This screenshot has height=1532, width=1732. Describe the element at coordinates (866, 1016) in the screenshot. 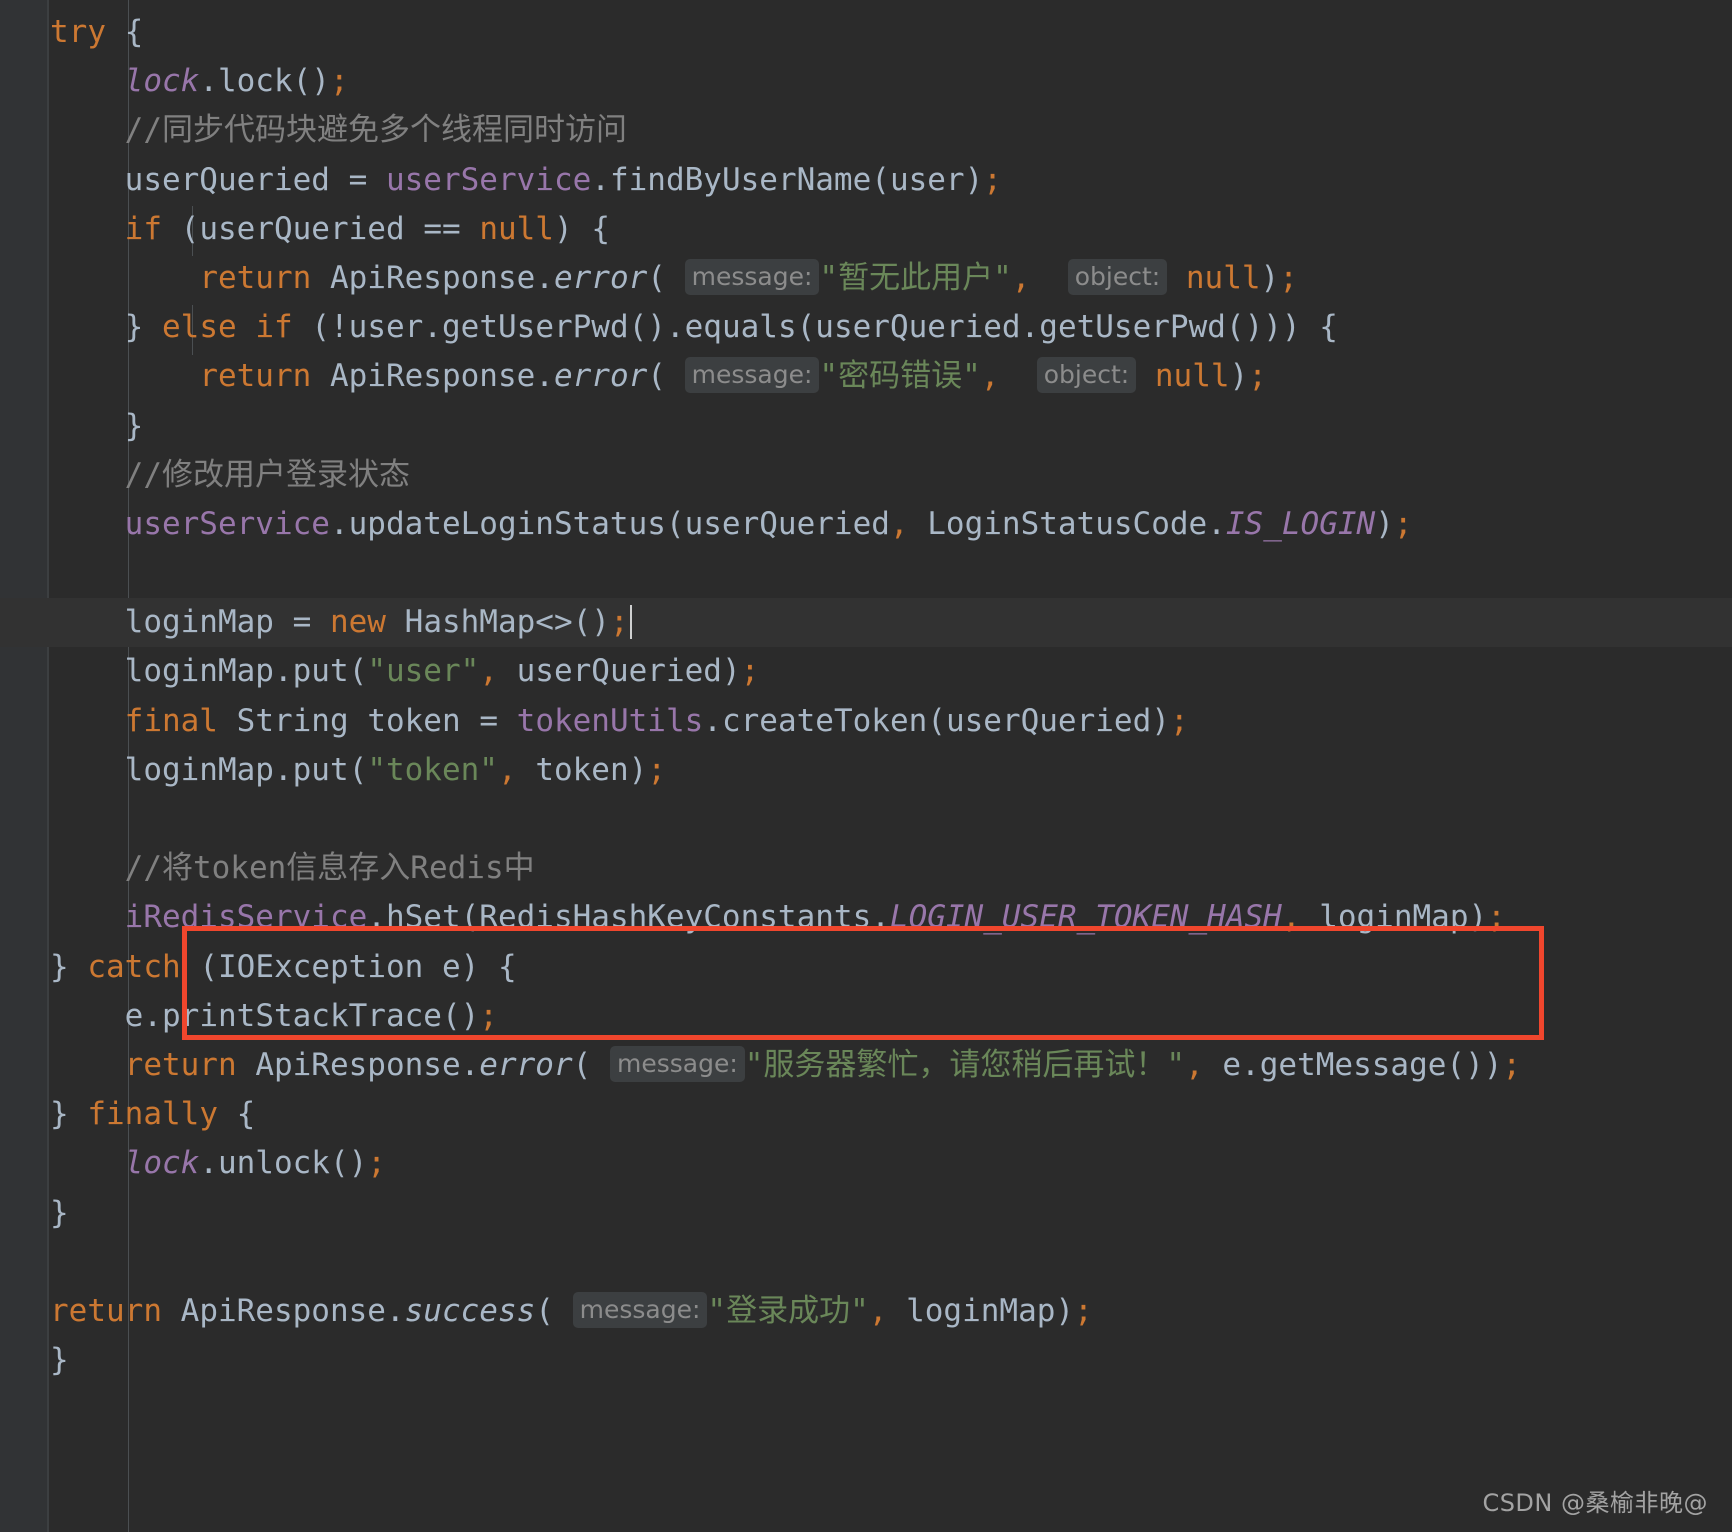

I see `code-line-printstacktrace: e.printStackTrace();` at that location.